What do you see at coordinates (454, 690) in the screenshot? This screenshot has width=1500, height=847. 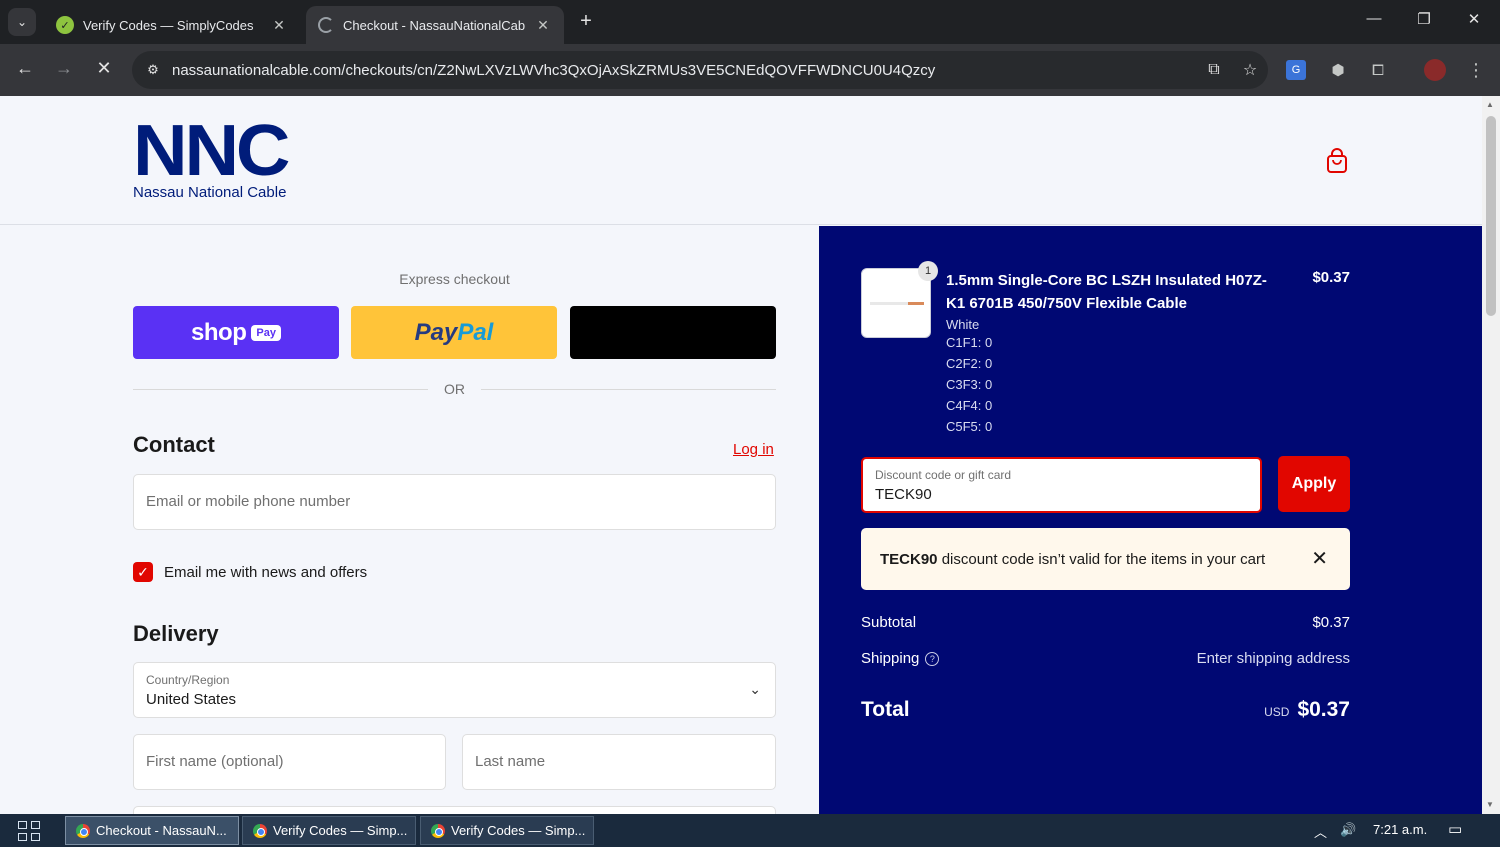 I see `country-select: Country/Region United States ⌄` at bounding box center [454, 690].